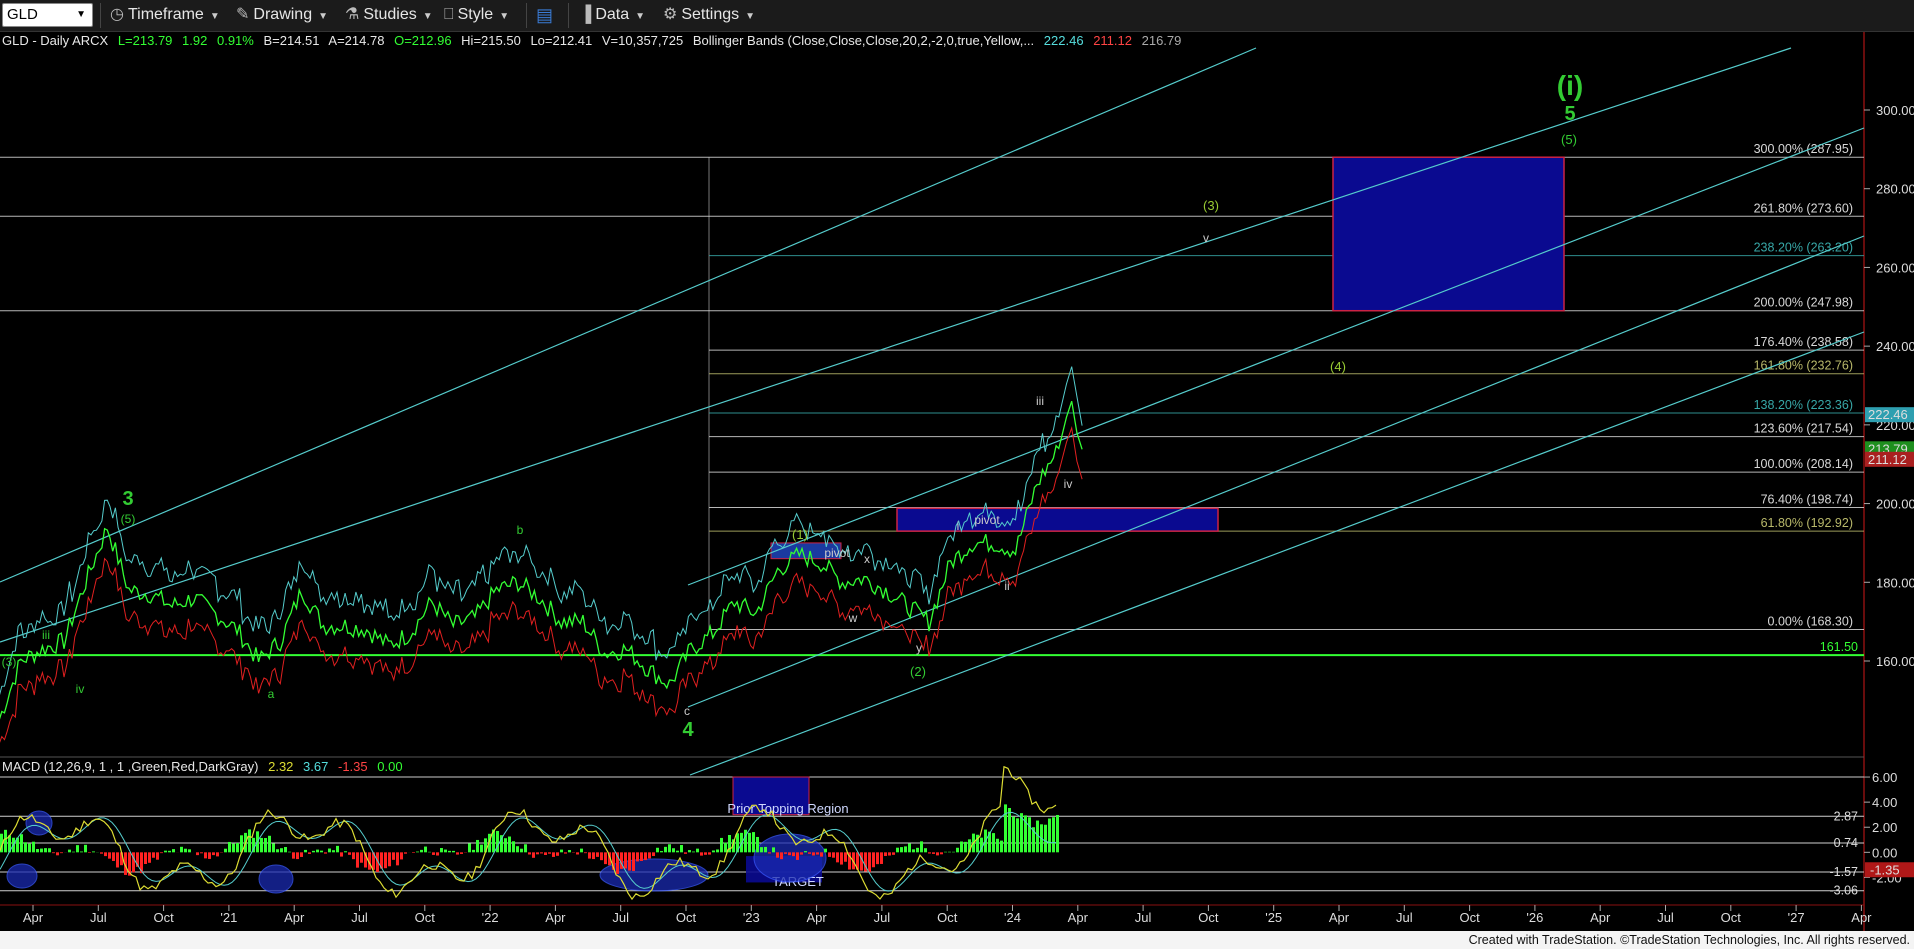 The height and width of the screenshot is (949, 1914). Describe the element at coordinates (867, 559) in the screenshot. I see `wave-label: x` at that location.